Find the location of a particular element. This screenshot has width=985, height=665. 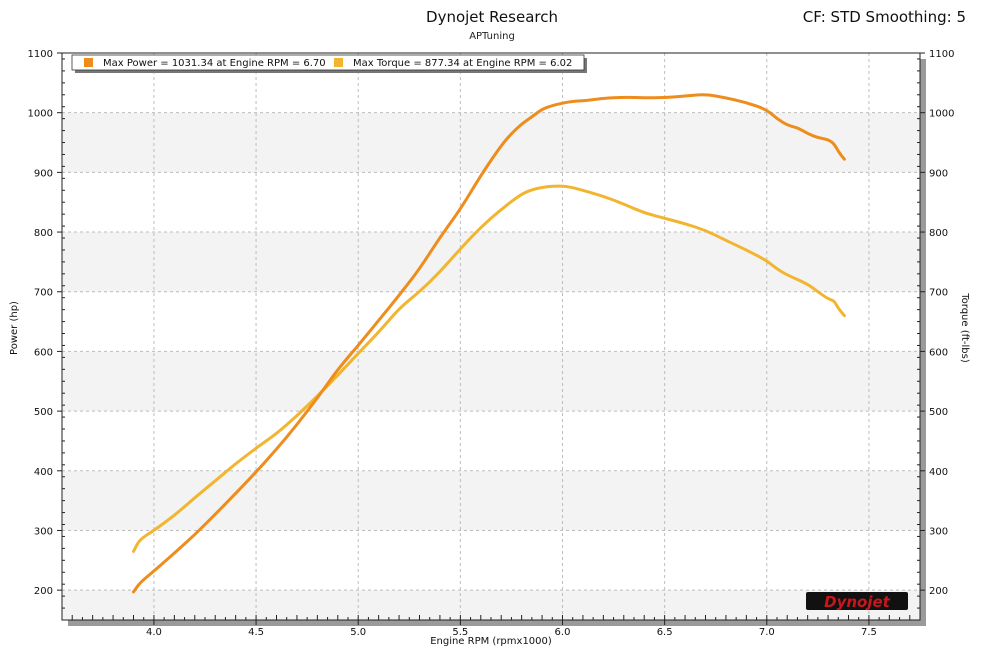

chart-subtitle: APTuning is located at coordinates (492, 36).